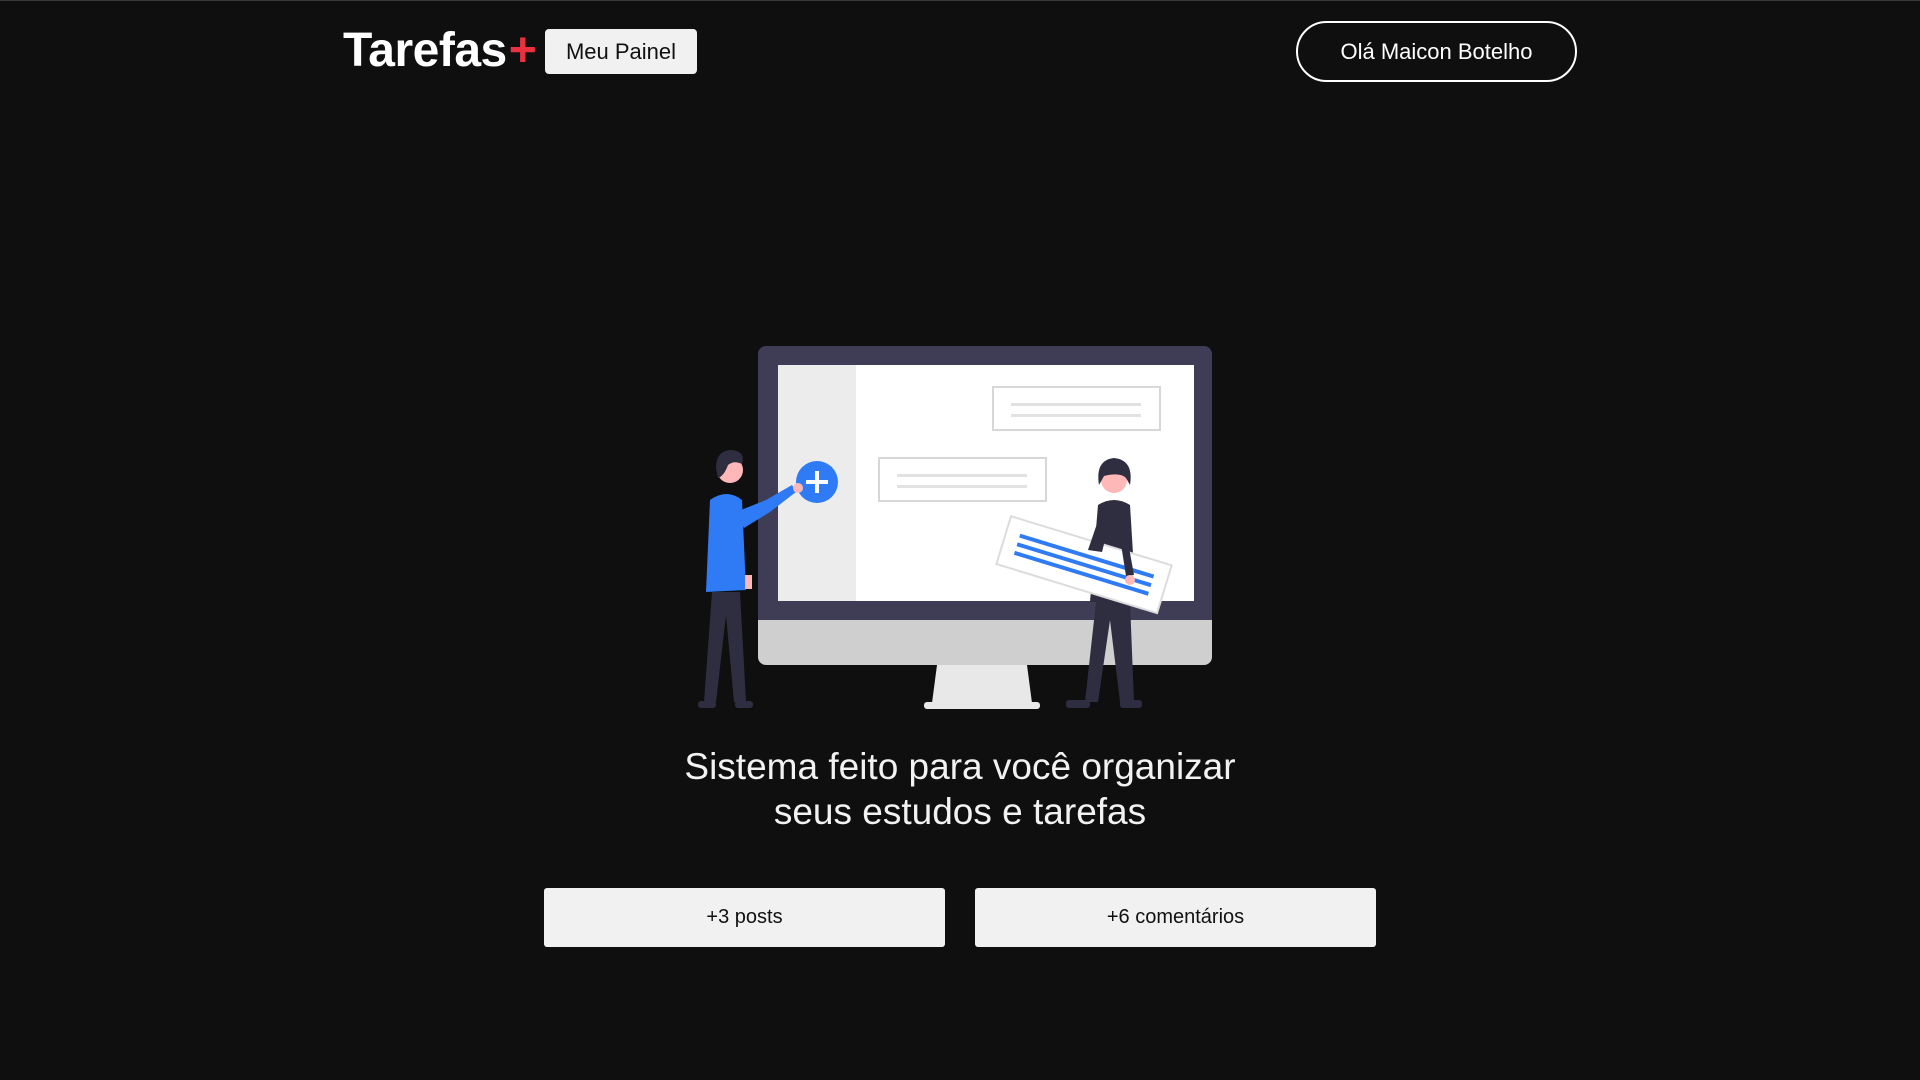 This screenshot has height=1080, width=1920. What do you see at coordinates (522, 50) in the screenshot?
I see `logo-plus: +` at bounding box center [522, 50].